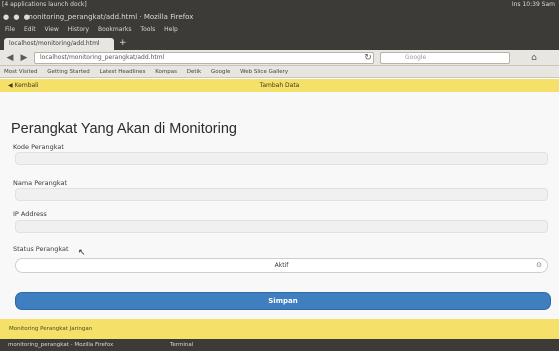  I want to click on forward-icon: ▶, so click(24, 58).